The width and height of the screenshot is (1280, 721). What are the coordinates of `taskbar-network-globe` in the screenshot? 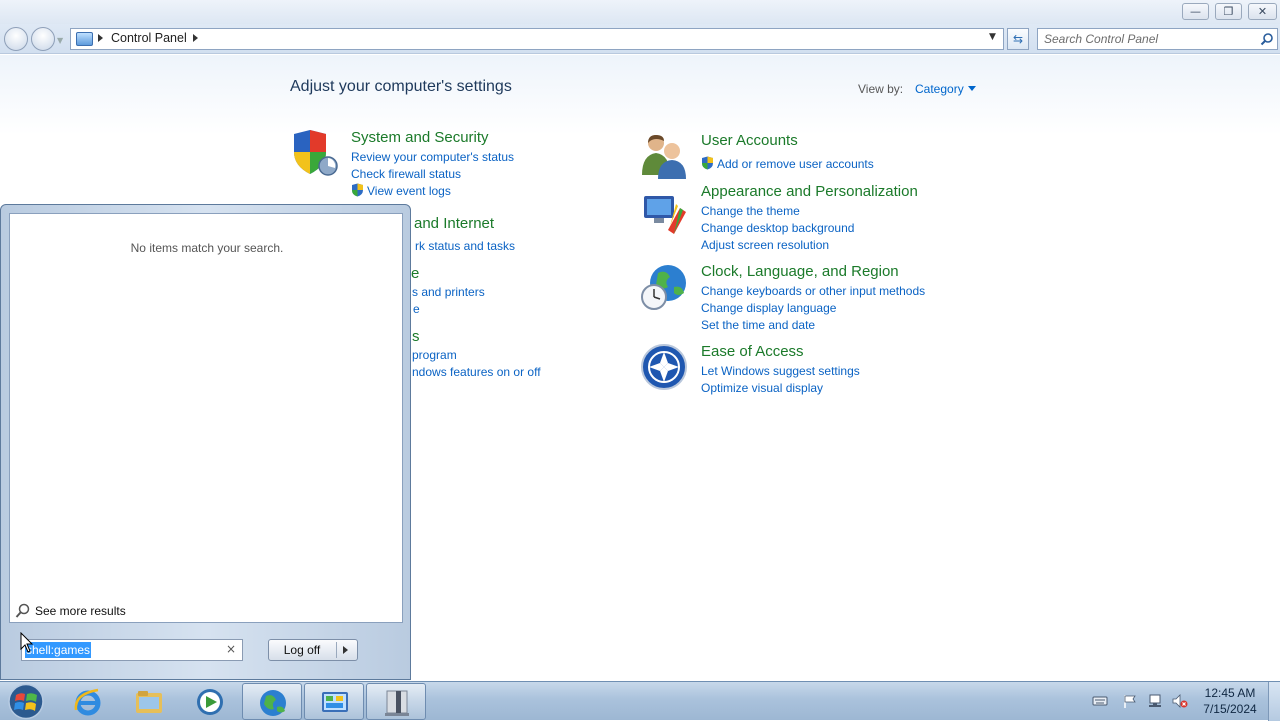 It's located at (272, 701).